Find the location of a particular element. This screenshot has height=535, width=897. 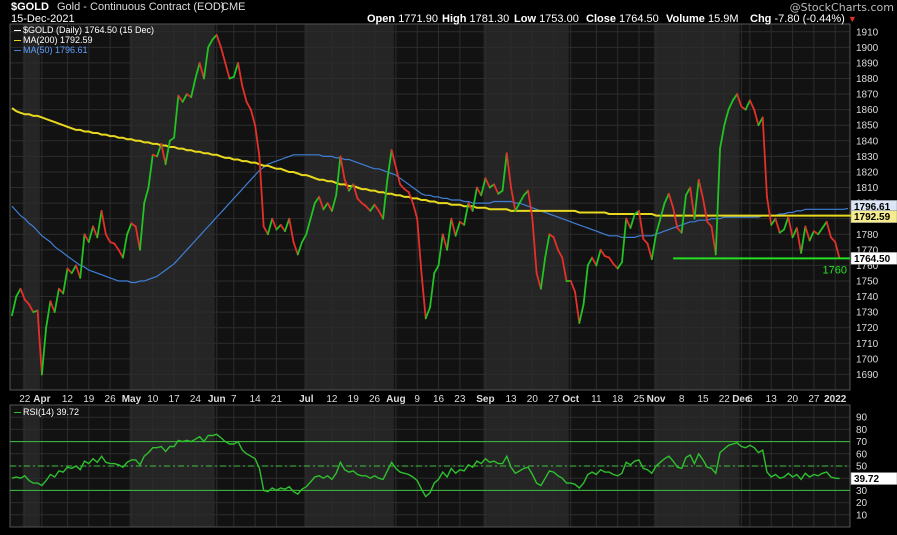

chg-label: Chg is located at coordinates (761, 19).